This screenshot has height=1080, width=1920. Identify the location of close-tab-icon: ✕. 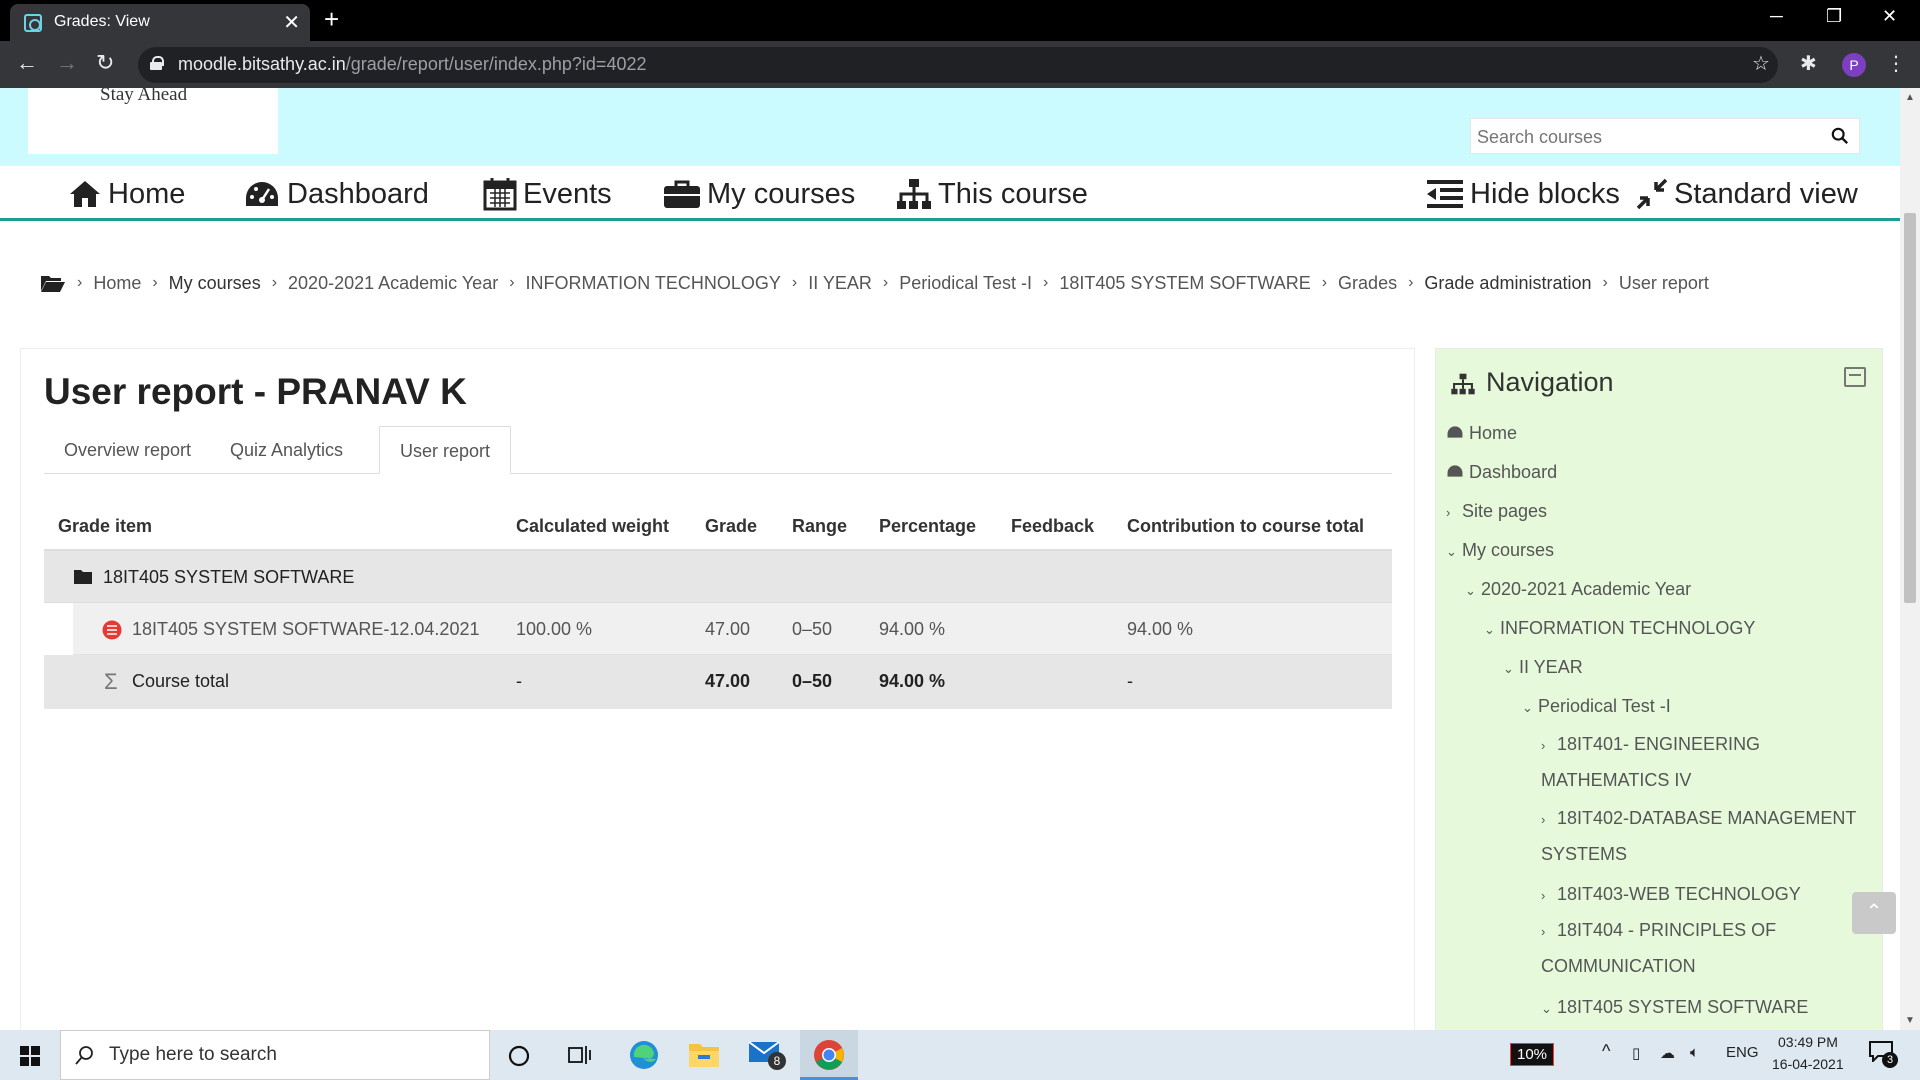
(291, 22).